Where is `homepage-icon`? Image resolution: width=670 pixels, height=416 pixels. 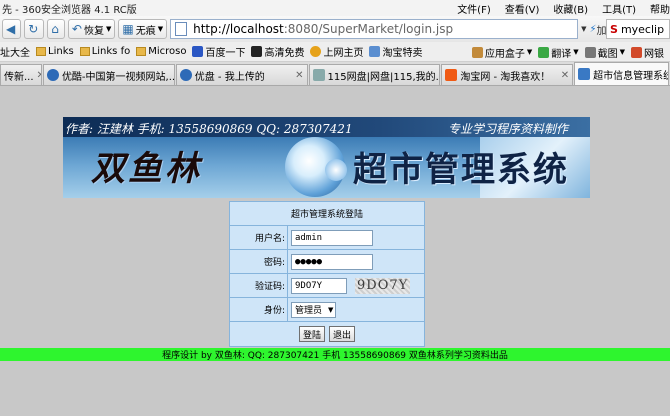
homepage-icon is located at coordinates (316, 51).